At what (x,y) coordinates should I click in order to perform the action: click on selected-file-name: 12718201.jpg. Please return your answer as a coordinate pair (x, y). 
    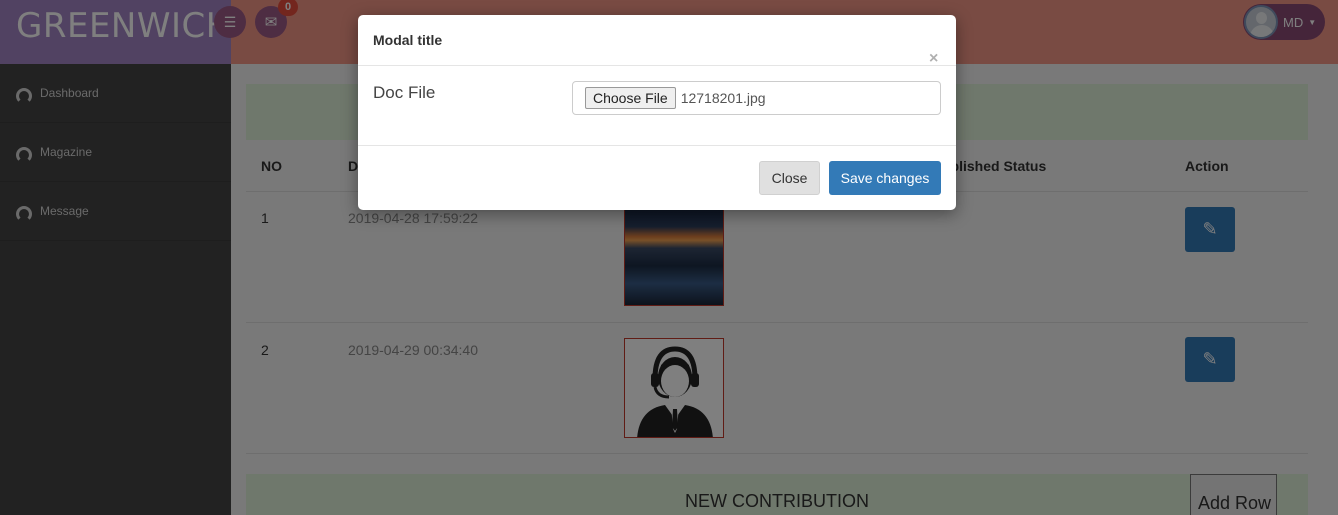
    Looking at the image, I should click on (723, 98).